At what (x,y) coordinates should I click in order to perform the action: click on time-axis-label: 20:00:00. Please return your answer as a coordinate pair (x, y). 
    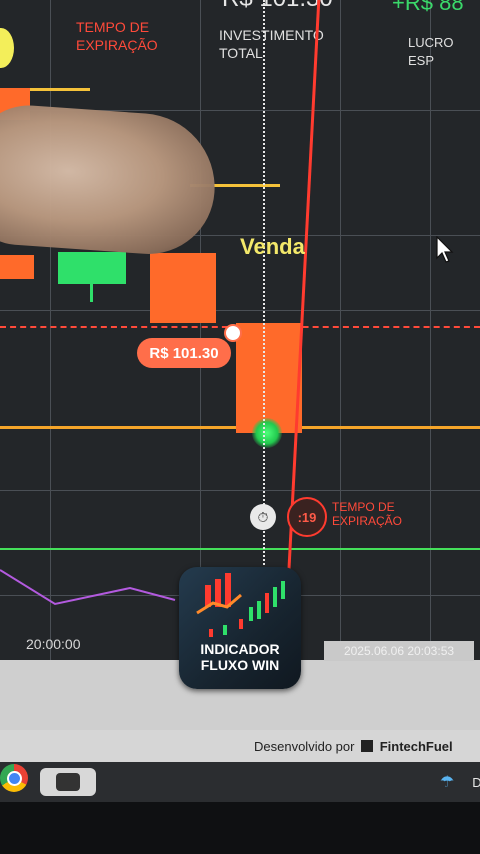
    Looking at the image, I should click on (53, 644).